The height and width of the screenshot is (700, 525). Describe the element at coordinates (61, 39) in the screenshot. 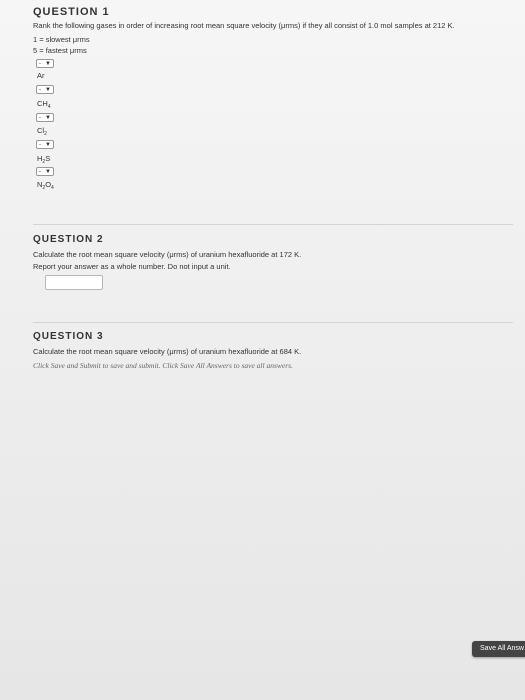

I see `legend-slowest: 1 = slowest μrms` at that location.